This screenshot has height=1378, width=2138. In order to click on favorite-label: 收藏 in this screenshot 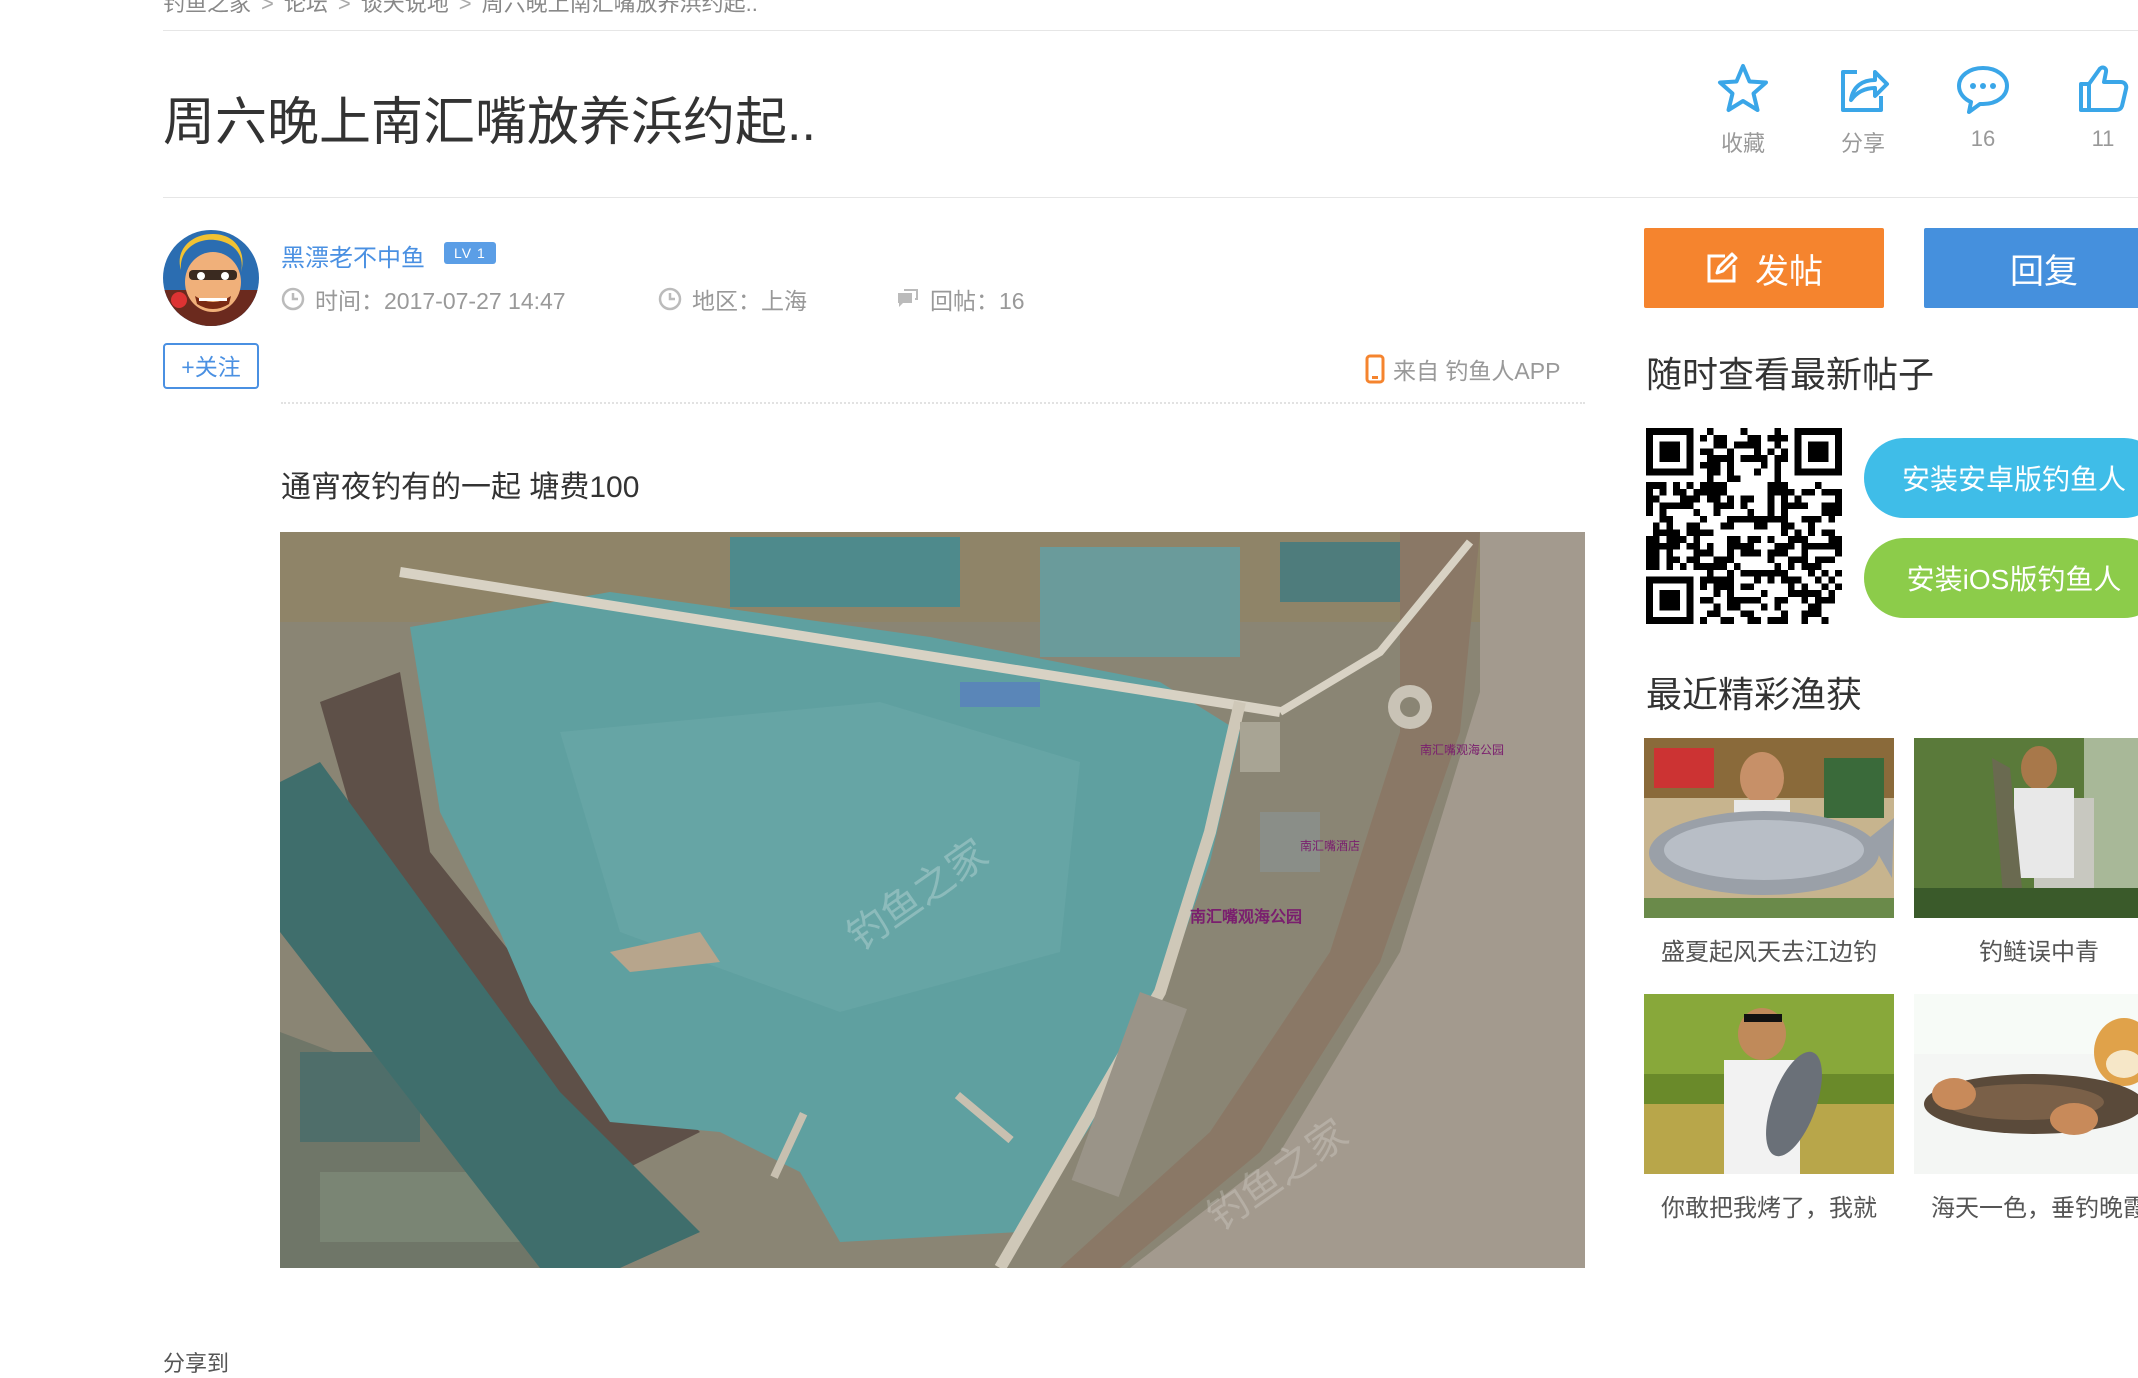, I will do `click(1742, 143)`.